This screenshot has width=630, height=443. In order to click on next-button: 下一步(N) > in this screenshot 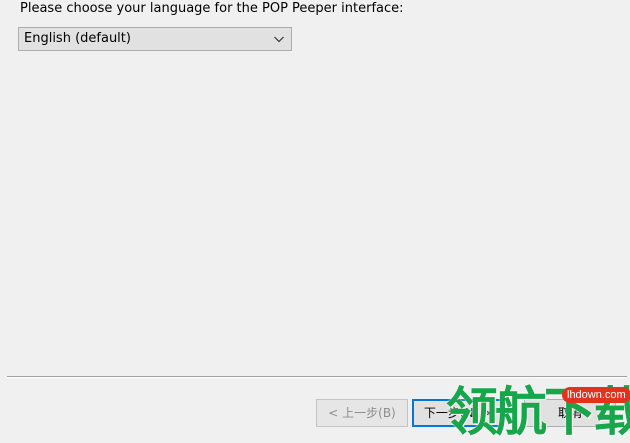, I will do `click(458, 413)`.